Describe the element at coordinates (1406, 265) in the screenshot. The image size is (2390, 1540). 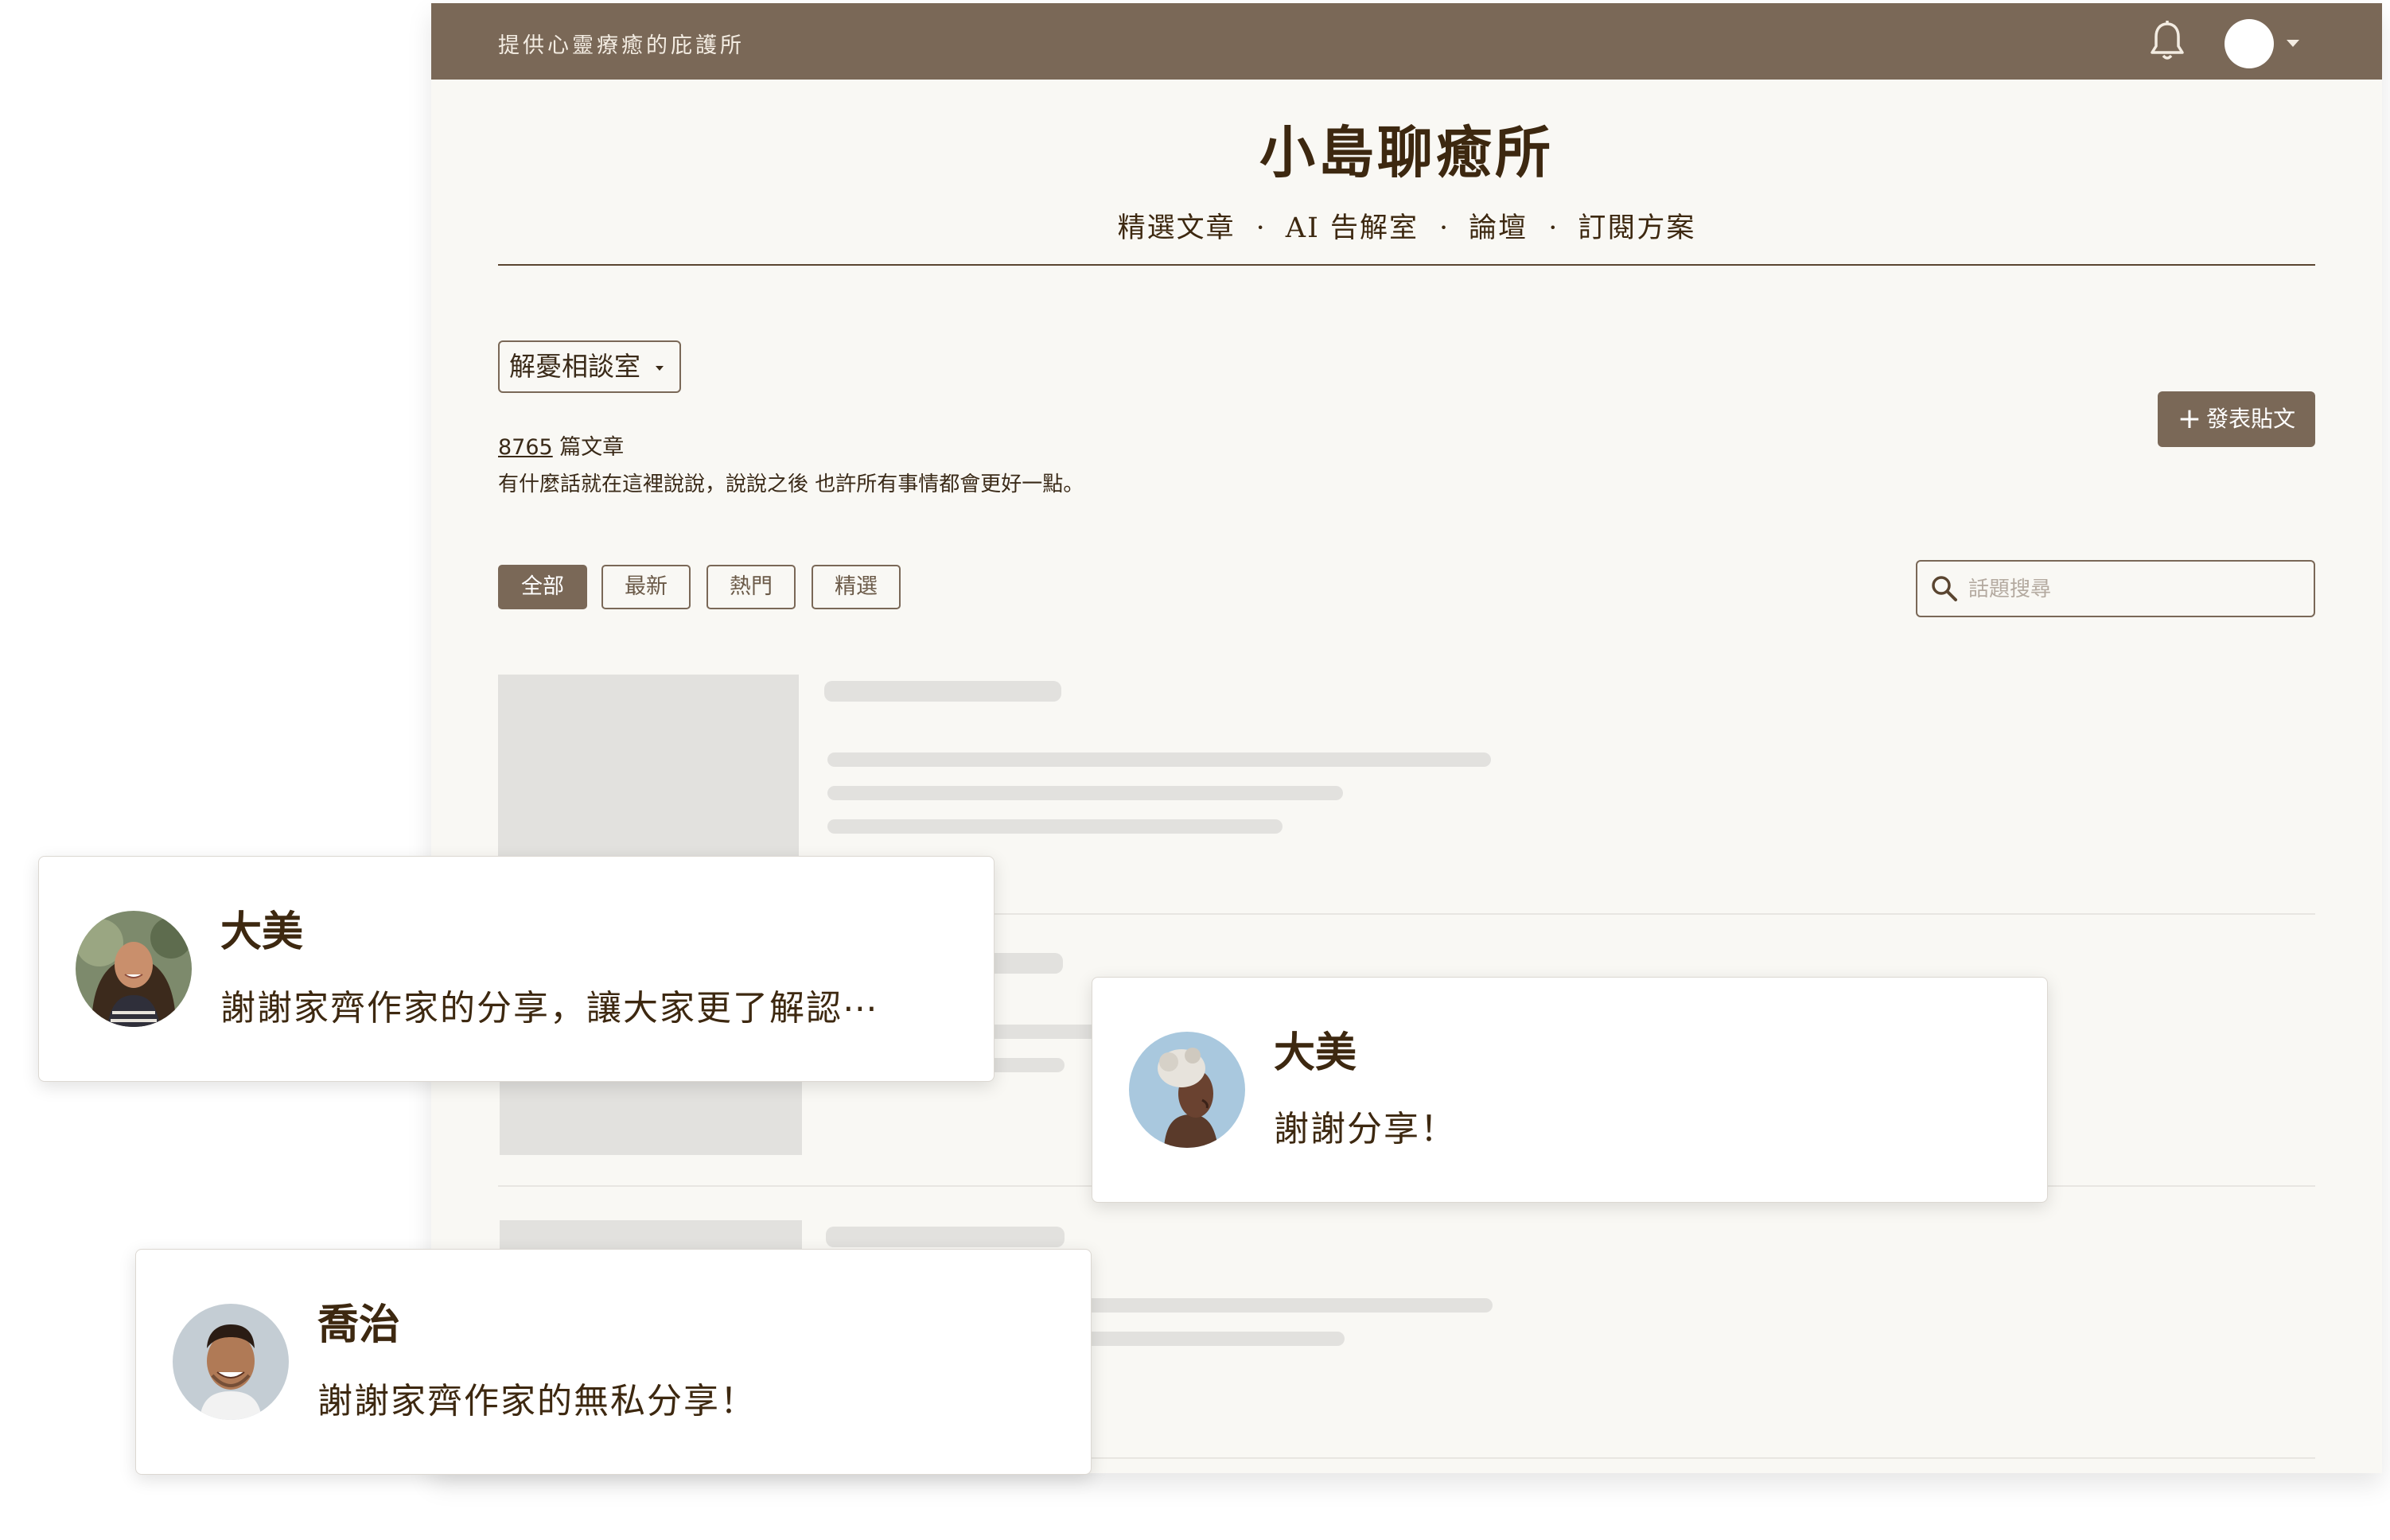
I see `nav-divider` at that location.